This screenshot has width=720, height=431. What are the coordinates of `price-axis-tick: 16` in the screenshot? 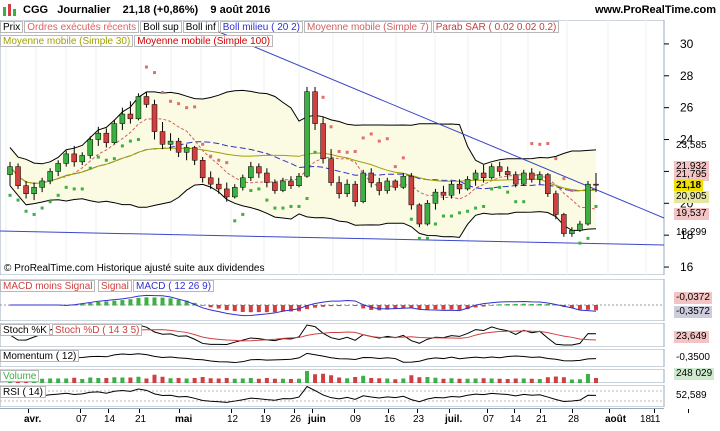 It's located at (687, 267).